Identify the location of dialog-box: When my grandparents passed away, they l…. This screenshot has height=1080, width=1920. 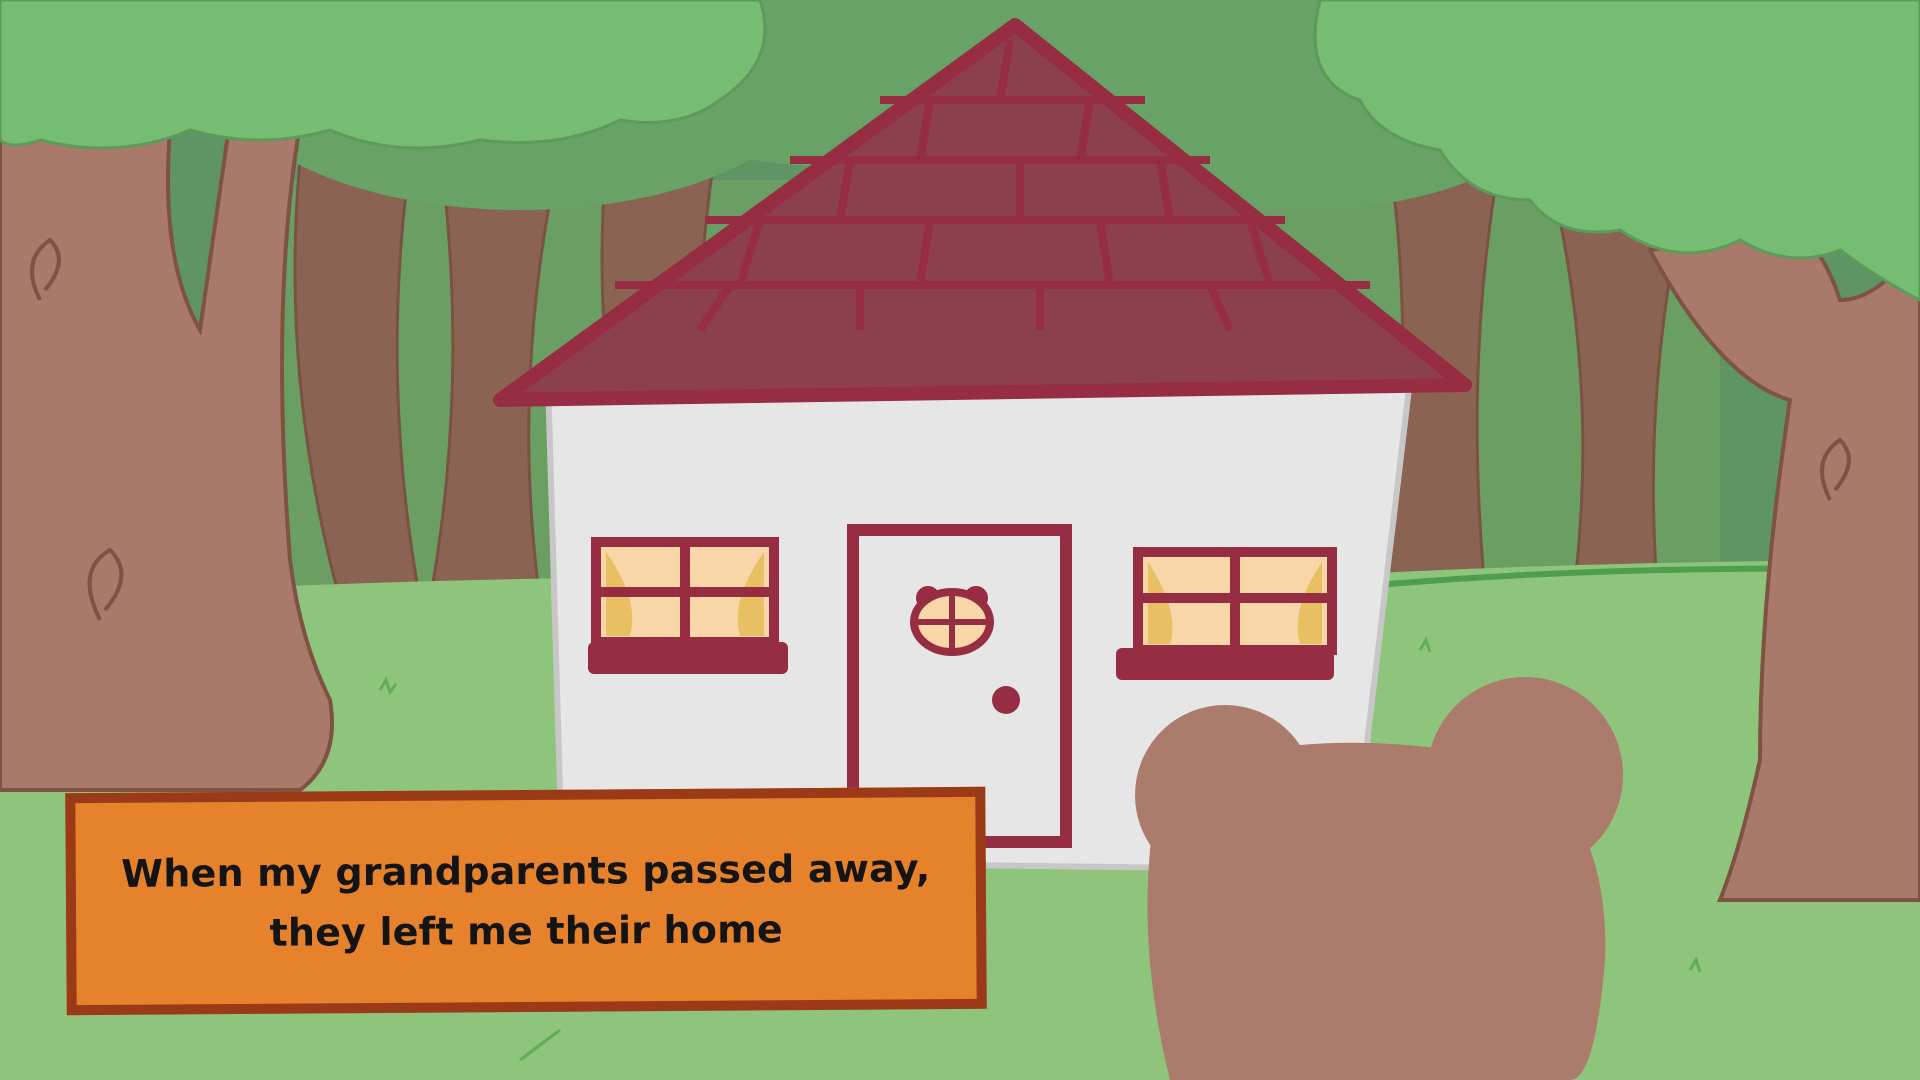
(526, 901).